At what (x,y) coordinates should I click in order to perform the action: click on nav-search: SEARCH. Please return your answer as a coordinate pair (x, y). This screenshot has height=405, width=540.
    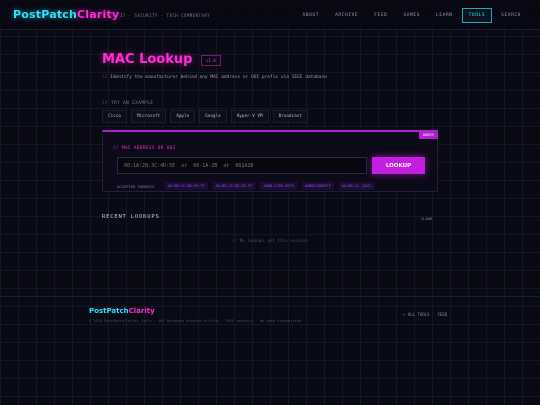
    Looking at the image, I should click on (511, 15).